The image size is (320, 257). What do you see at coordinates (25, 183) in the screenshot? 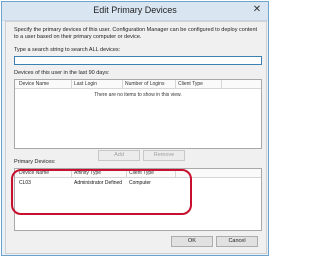
I see `device-name-cell: CL03` at bounding box center [25, 183].